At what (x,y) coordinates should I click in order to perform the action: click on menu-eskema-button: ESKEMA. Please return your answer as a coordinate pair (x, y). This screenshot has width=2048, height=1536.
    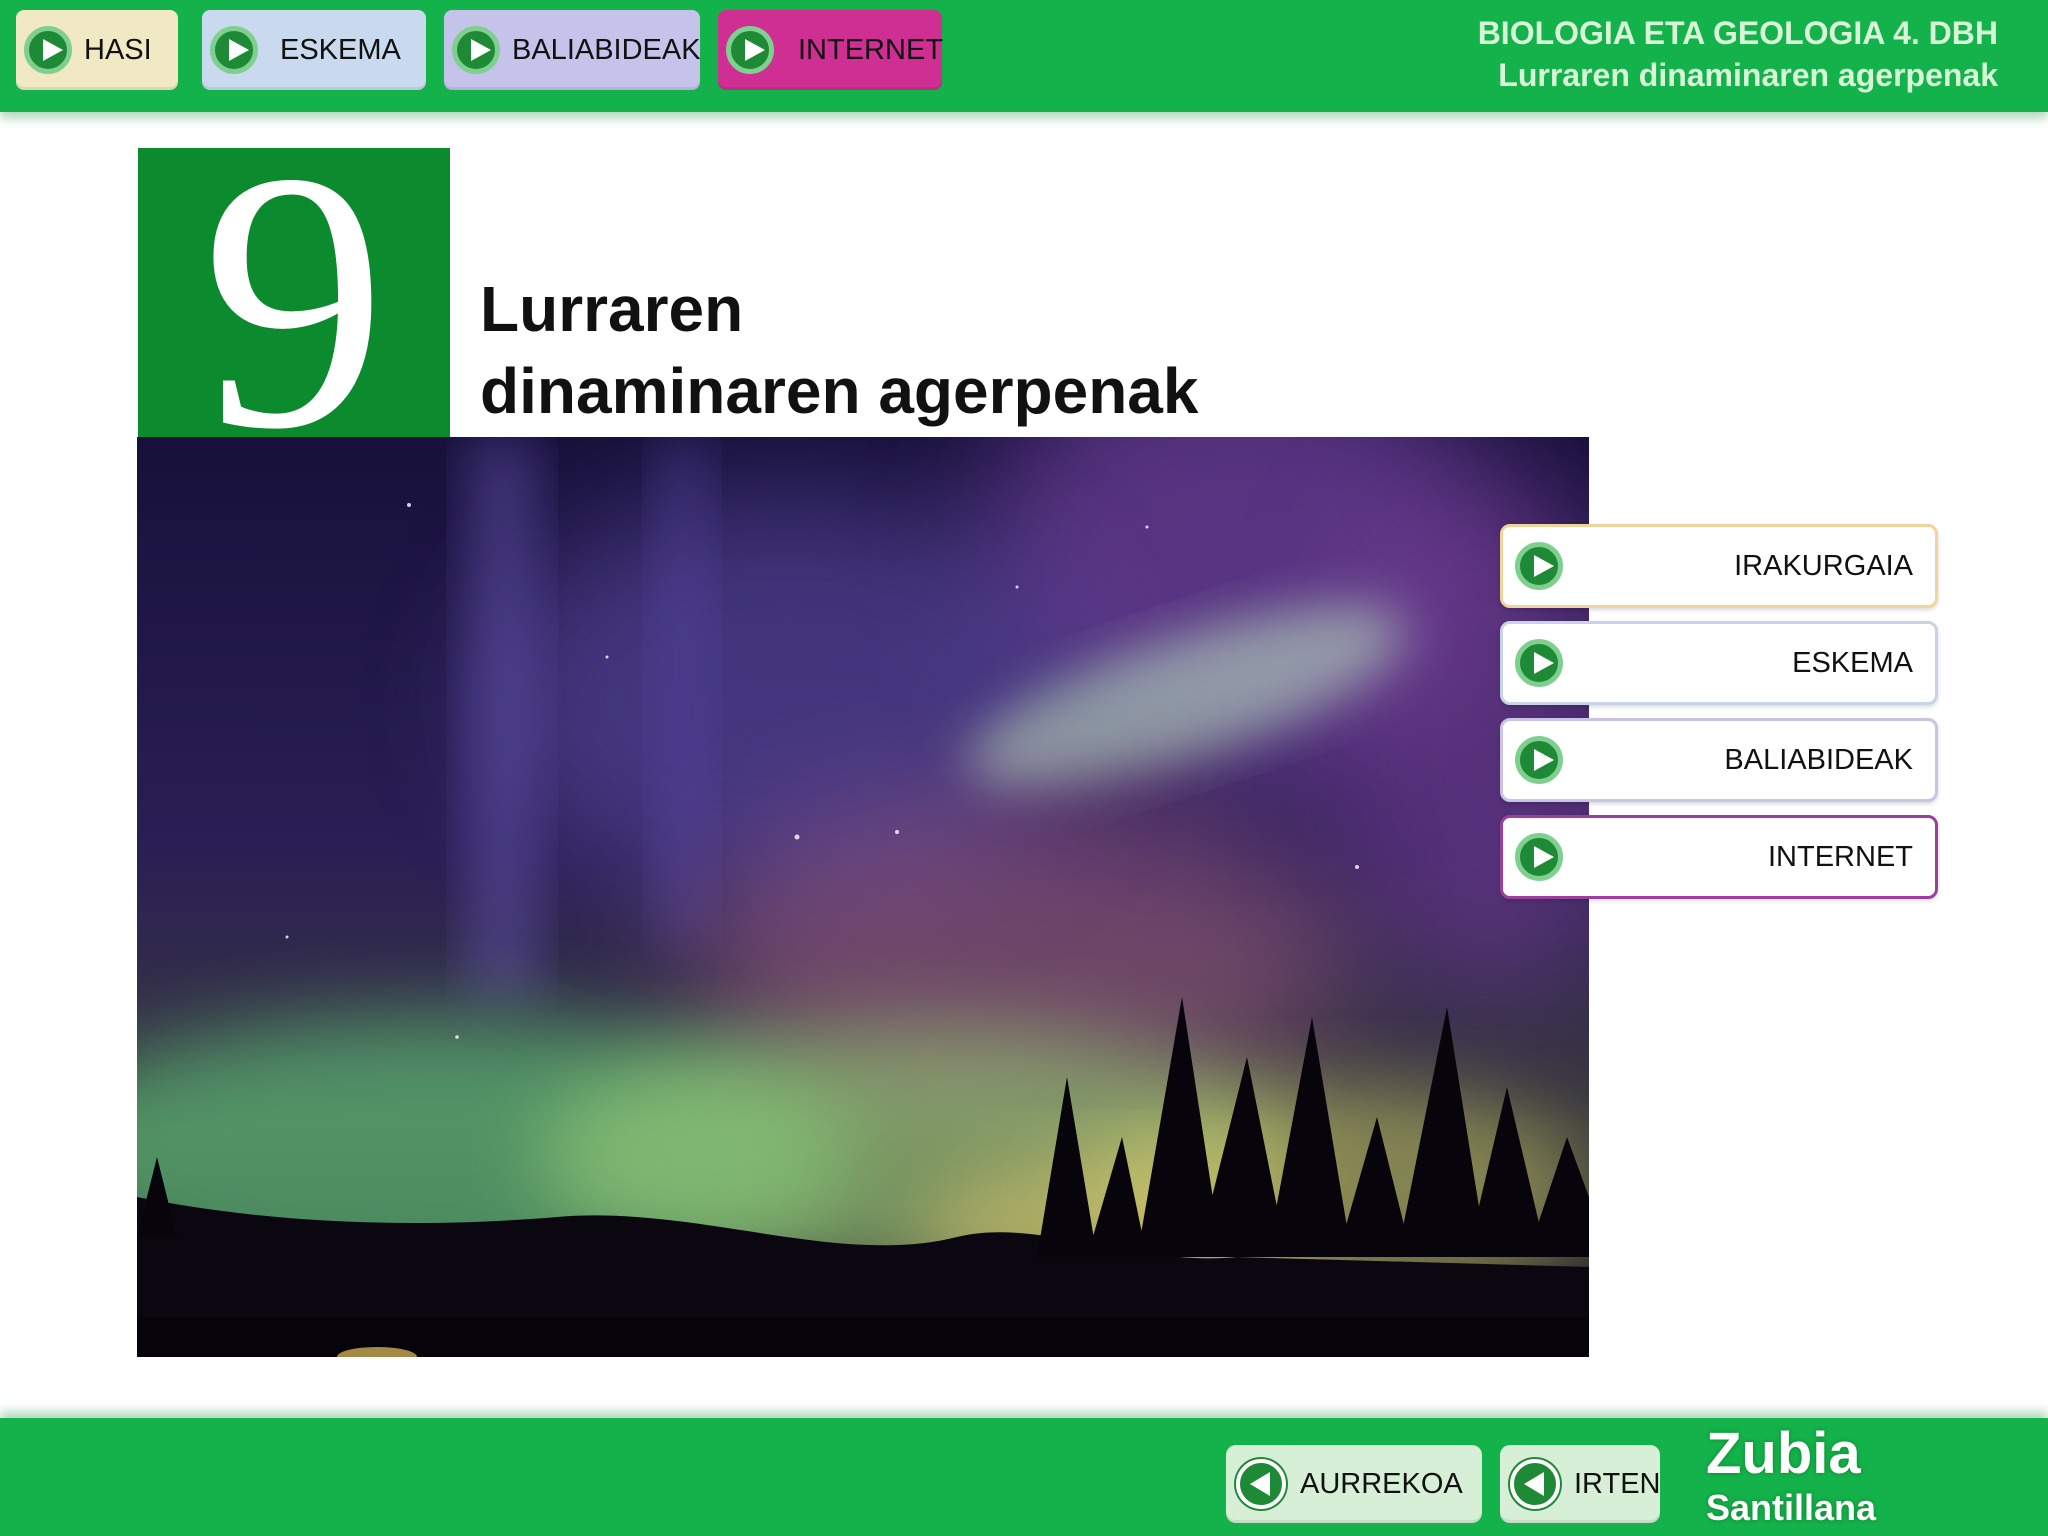
    Looking at the image, I should click on (1719, 663).